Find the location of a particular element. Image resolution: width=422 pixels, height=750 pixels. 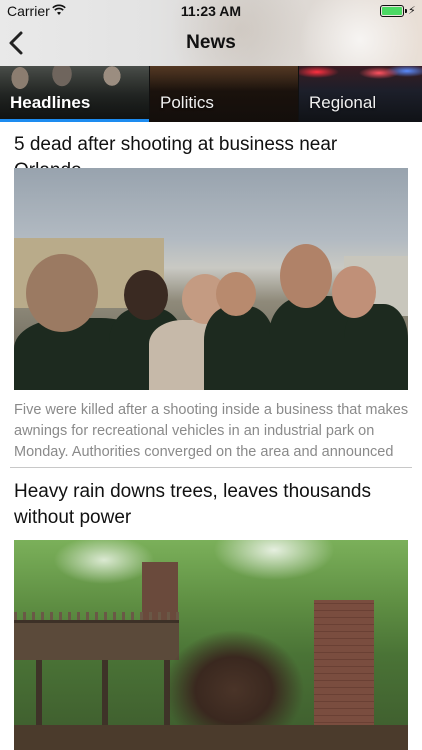

page-title: News is located at coordinates (211, 42).